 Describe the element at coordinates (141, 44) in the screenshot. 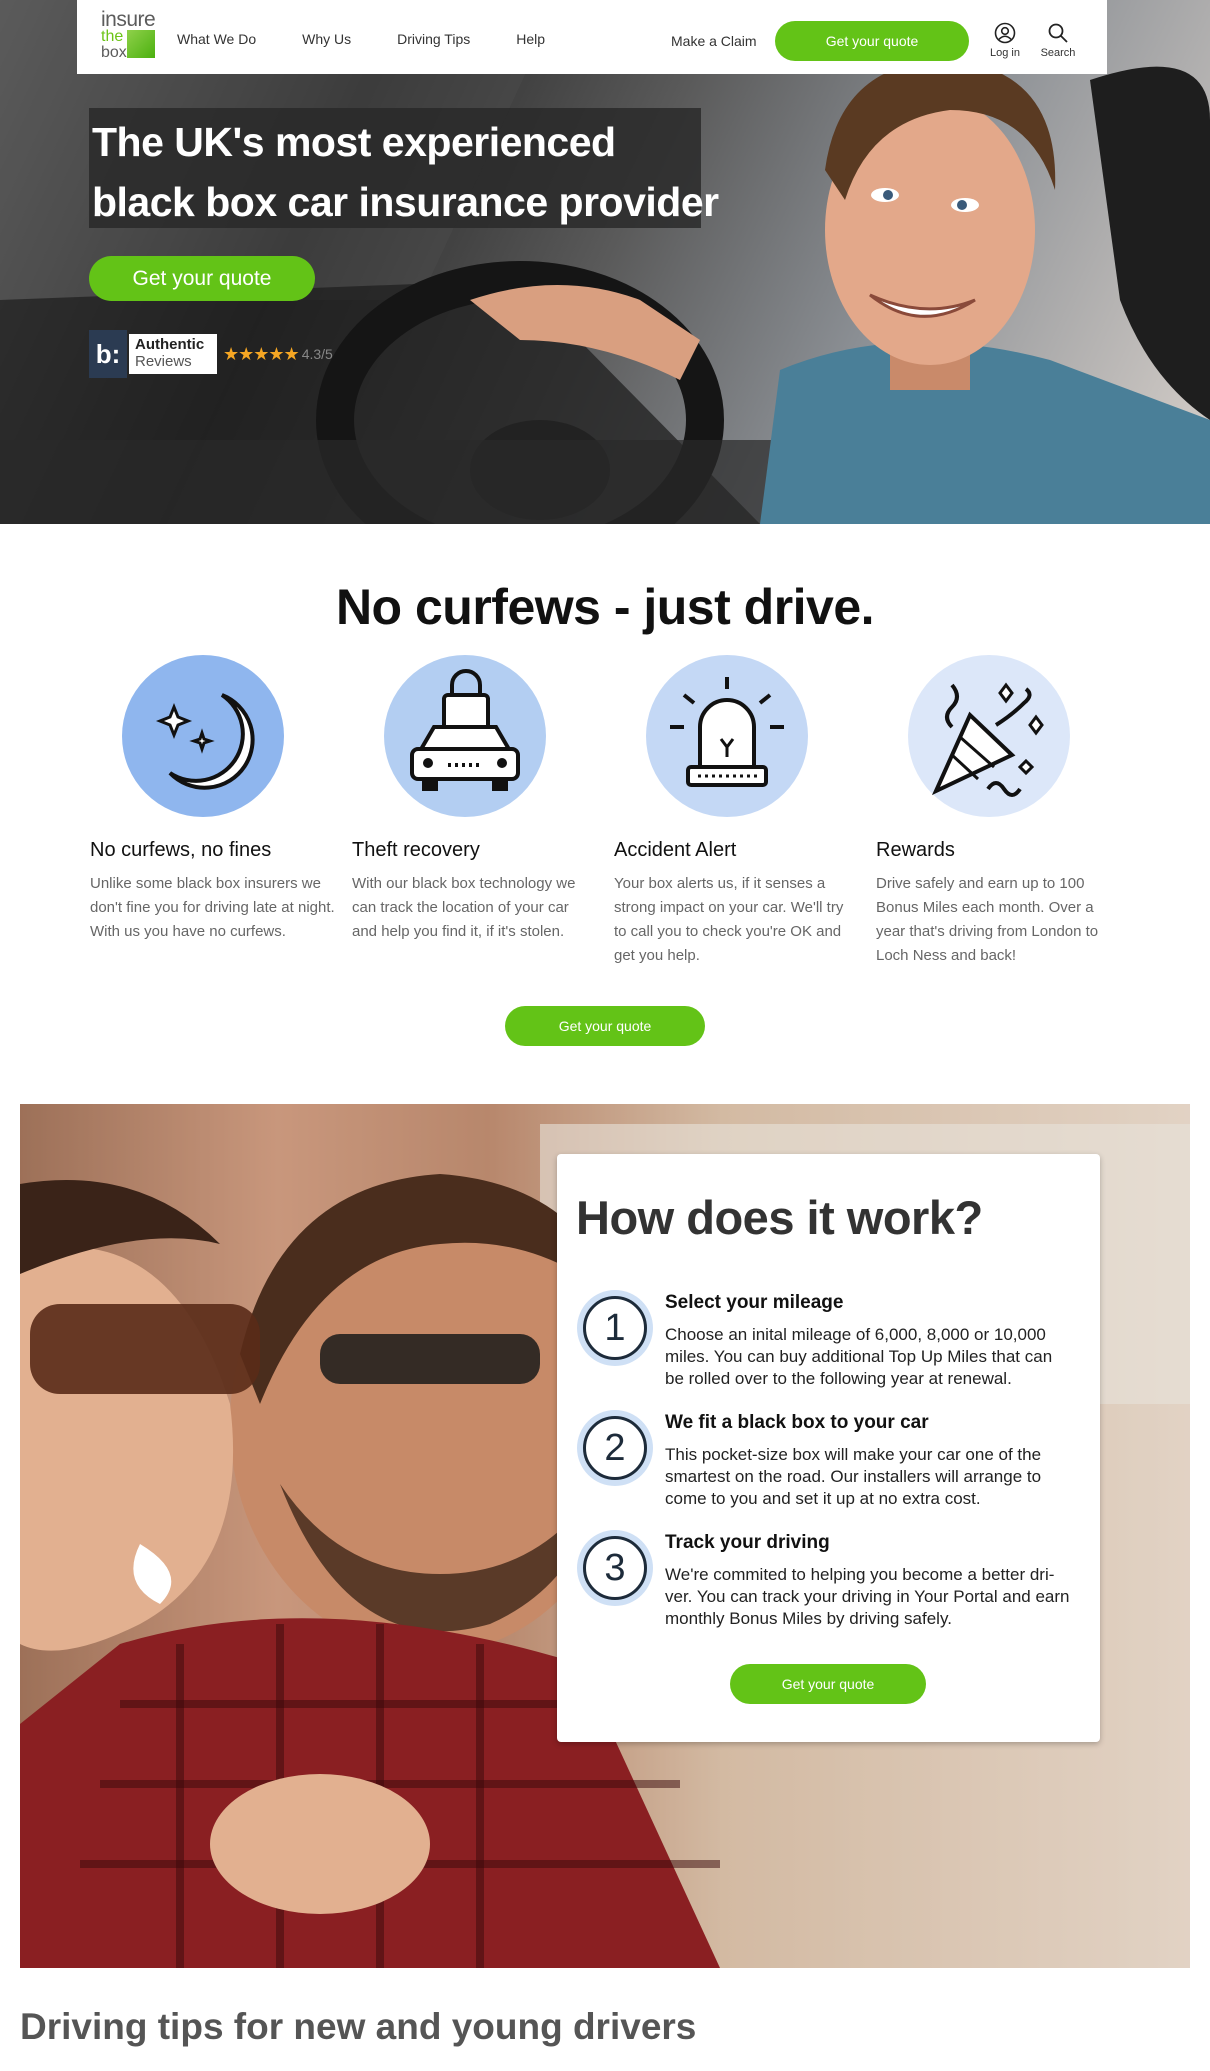

I see `logo-green-box` at that location.